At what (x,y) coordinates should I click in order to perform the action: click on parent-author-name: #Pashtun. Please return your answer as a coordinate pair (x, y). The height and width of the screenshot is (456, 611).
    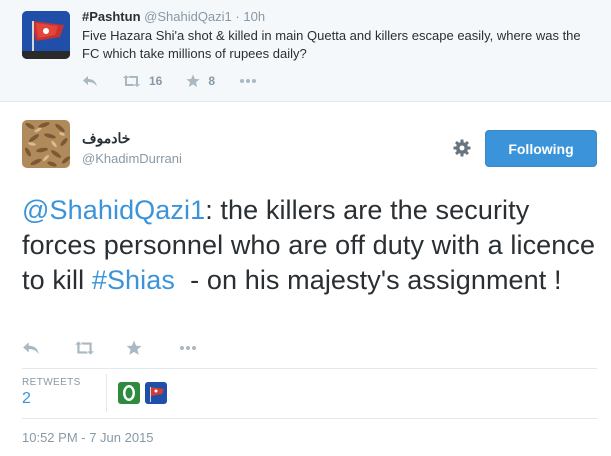
    Looking at the image, I should click on (111, 16).